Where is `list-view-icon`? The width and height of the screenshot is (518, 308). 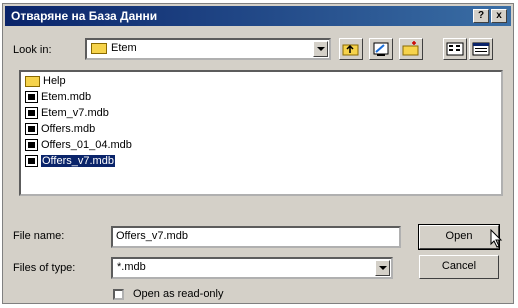 list-view-icon is located at coordinates (455, 49).